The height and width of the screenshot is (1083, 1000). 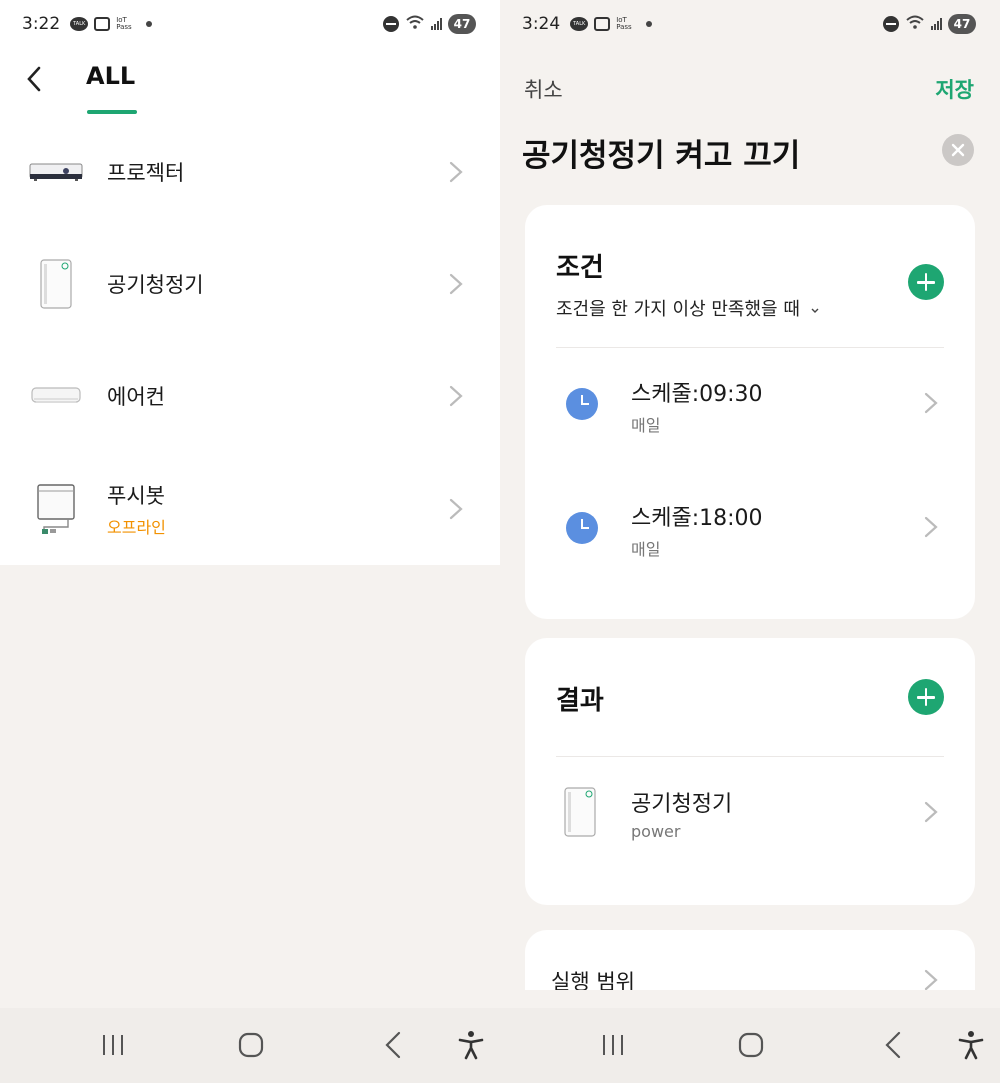 What do you see at coordinates (56, 172) in the screenshot?
I see `projector-icon` at bounding box center [56, 172].